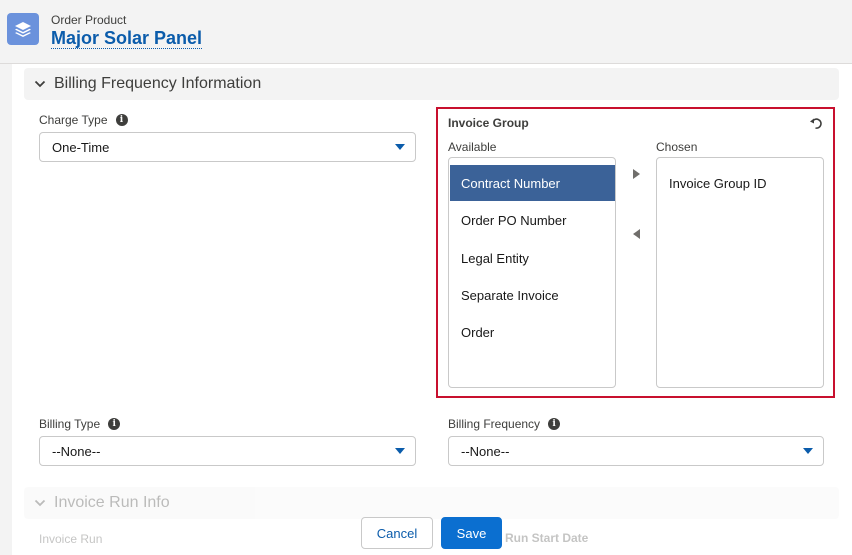 The width and height of the screenshot is (852, 555). I want to click on invoice-run-field-label: Invoice Run, so click(71, 539).